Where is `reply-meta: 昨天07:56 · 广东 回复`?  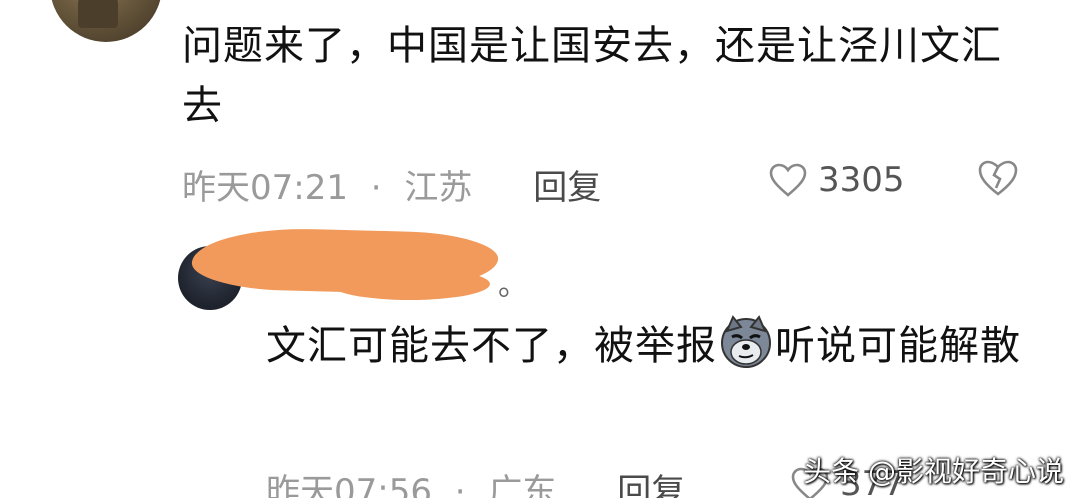
reply-meta: 昨天07:56 · 广东 回复 is located at coordinates (475, 481).